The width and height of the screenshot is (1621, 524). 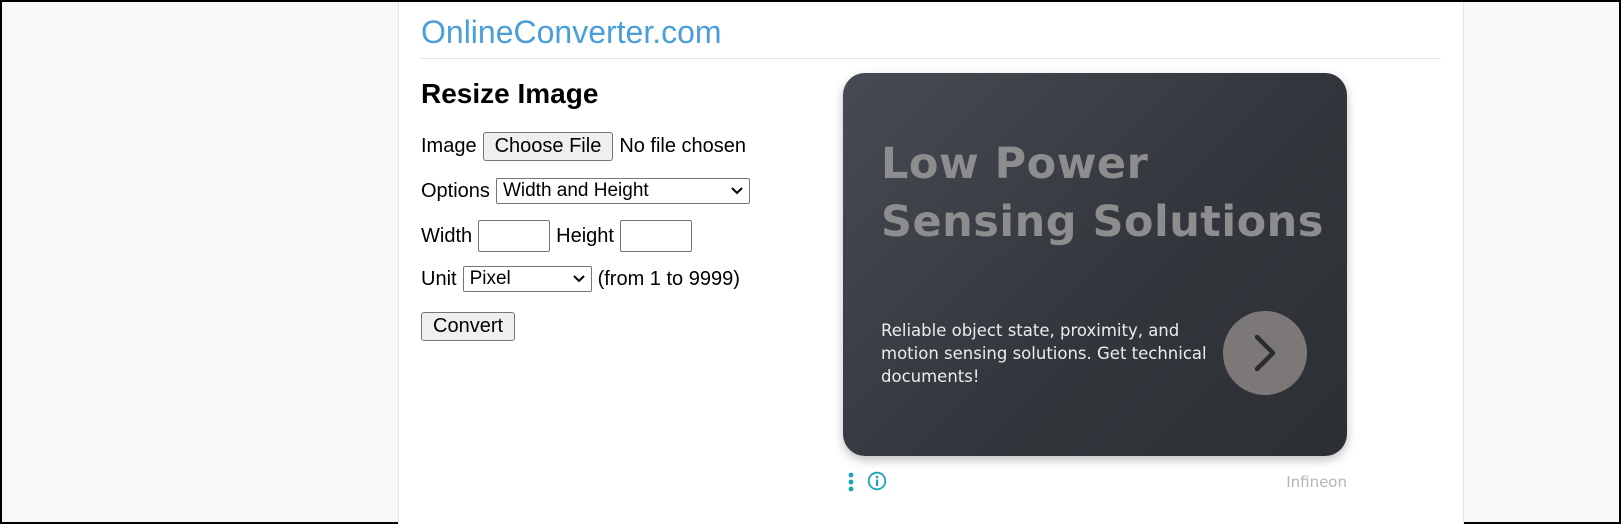 I want to click on page-title: Resize Image, so click(x=510, y=93).